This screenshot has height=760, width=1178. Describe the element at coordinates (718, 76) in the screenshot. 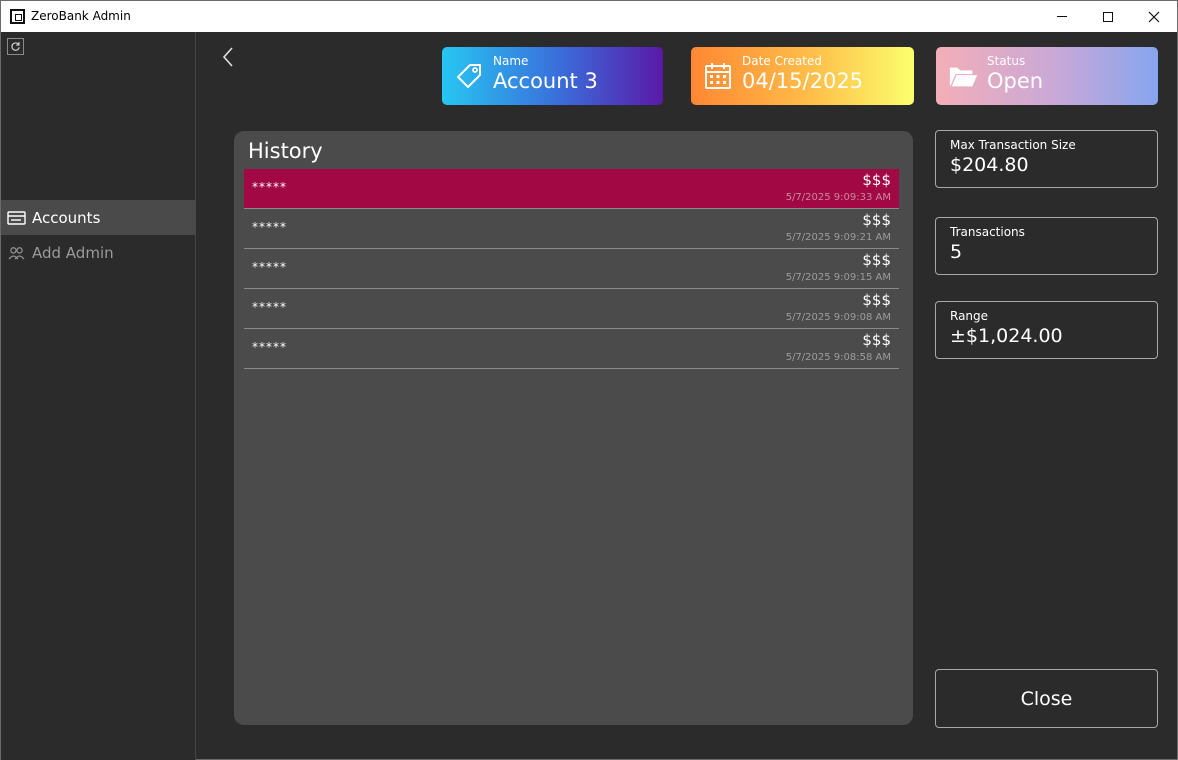

I see `calendar-icon` at that location.